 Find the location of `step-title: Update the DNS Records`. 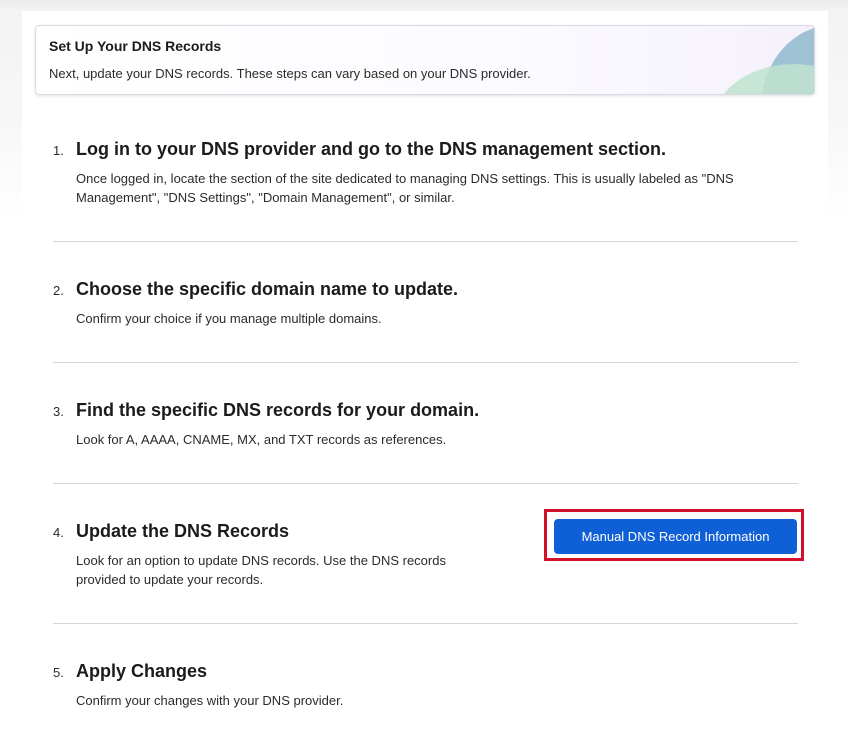

step-title: Update the DNS Records is located at coordinates (183, 531).